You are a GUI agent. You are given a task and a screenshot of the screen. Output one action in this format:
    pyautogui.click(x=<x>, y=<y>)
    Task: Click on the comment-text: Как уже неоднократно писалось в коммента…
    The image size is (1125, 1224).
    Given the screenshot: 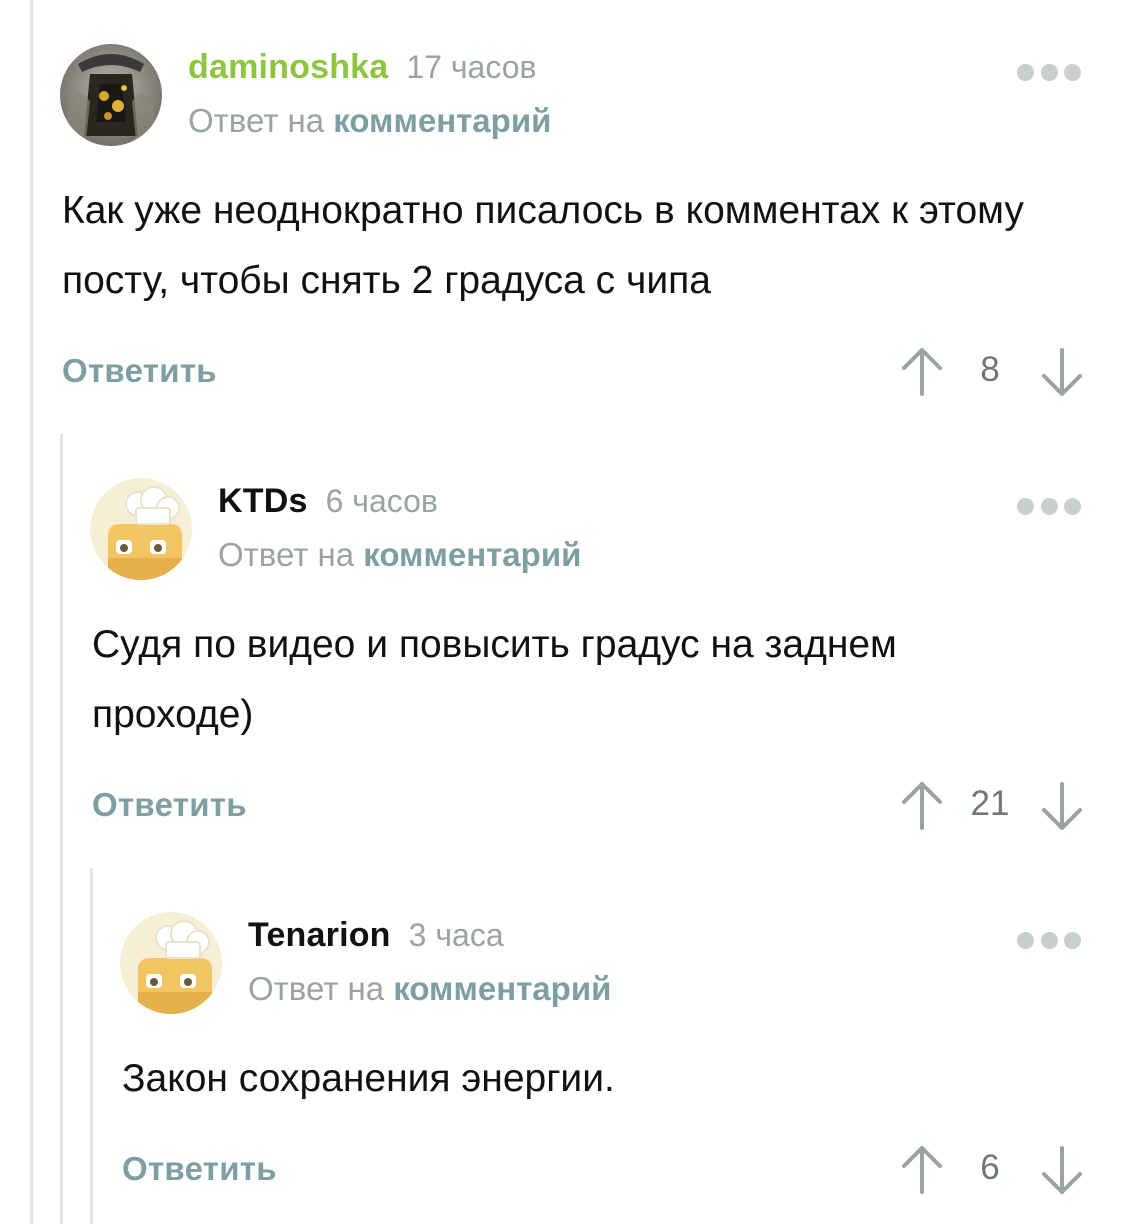 What is the action you would take?
    pyautogui.click(x=543, y=245)
    